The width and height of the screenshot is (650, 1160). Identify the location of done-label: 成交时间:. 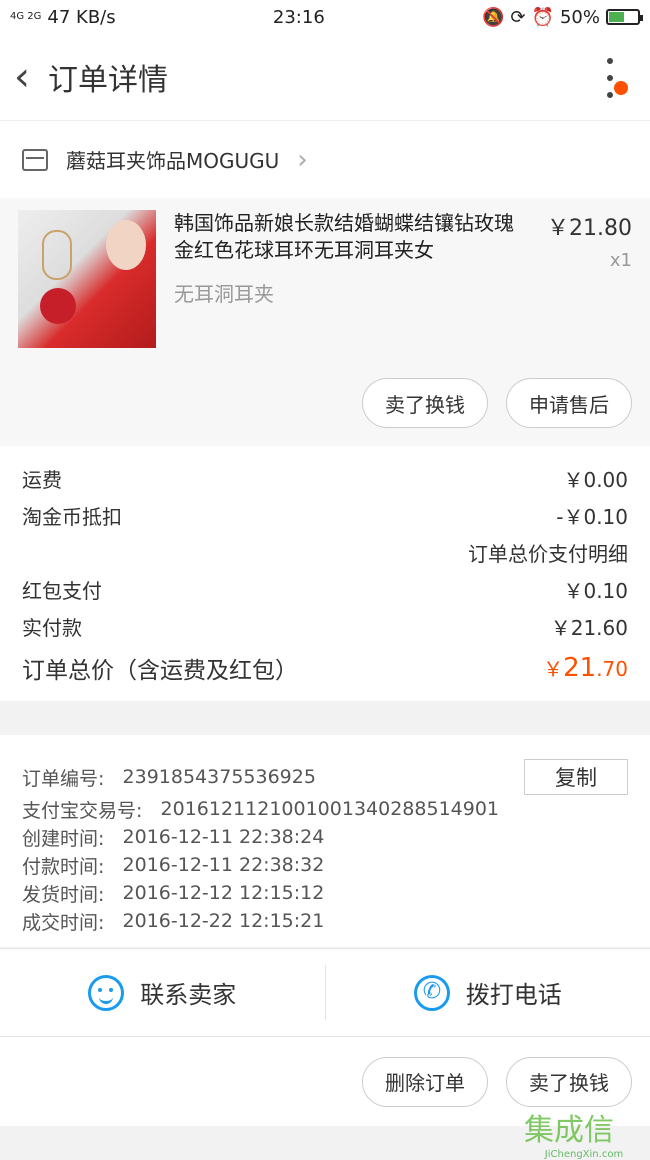
(63, 921).